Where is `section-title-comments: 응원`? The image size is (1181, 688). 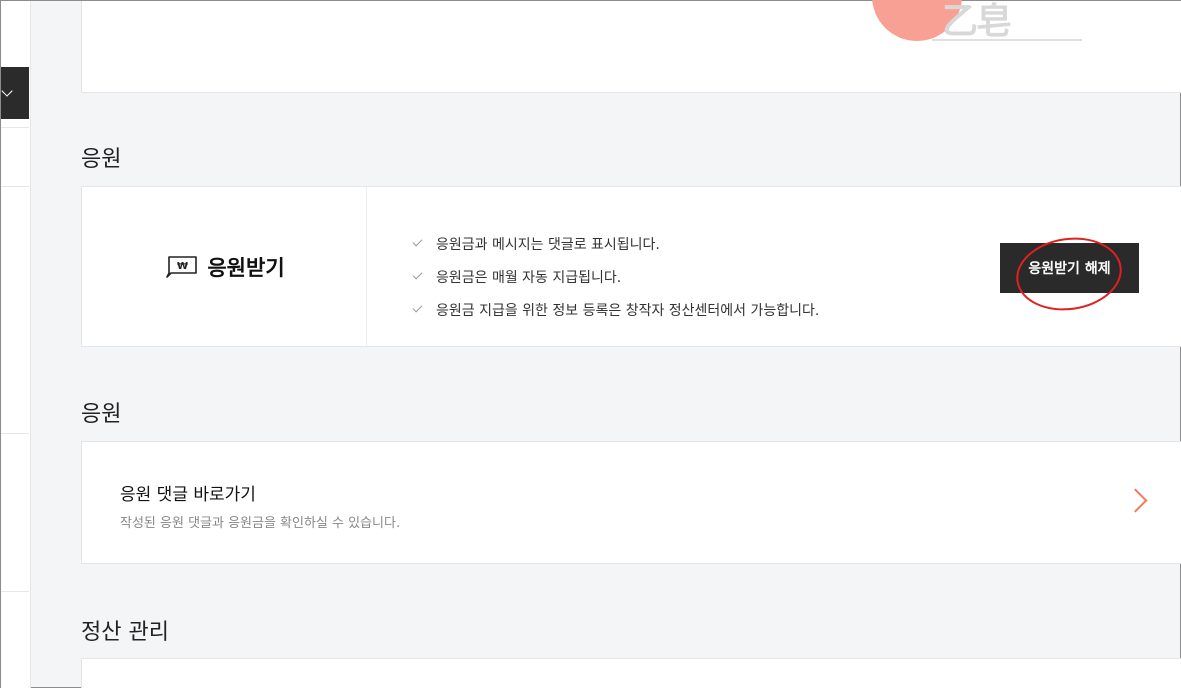
section-title-comments: 응원 is located at coordinates (101, 414).